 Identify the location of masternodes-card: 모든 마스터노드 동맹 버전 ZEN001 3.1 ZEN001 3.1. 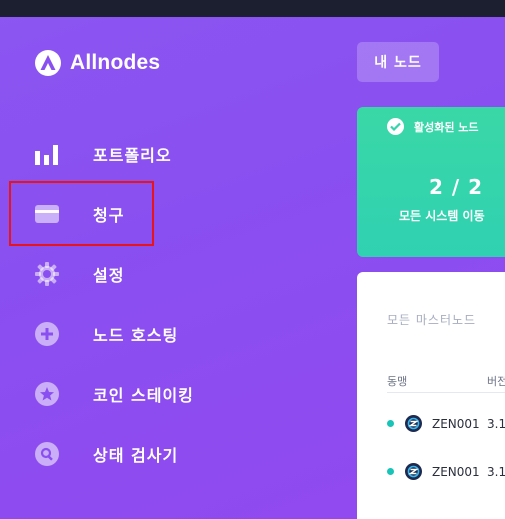
(431, 395).